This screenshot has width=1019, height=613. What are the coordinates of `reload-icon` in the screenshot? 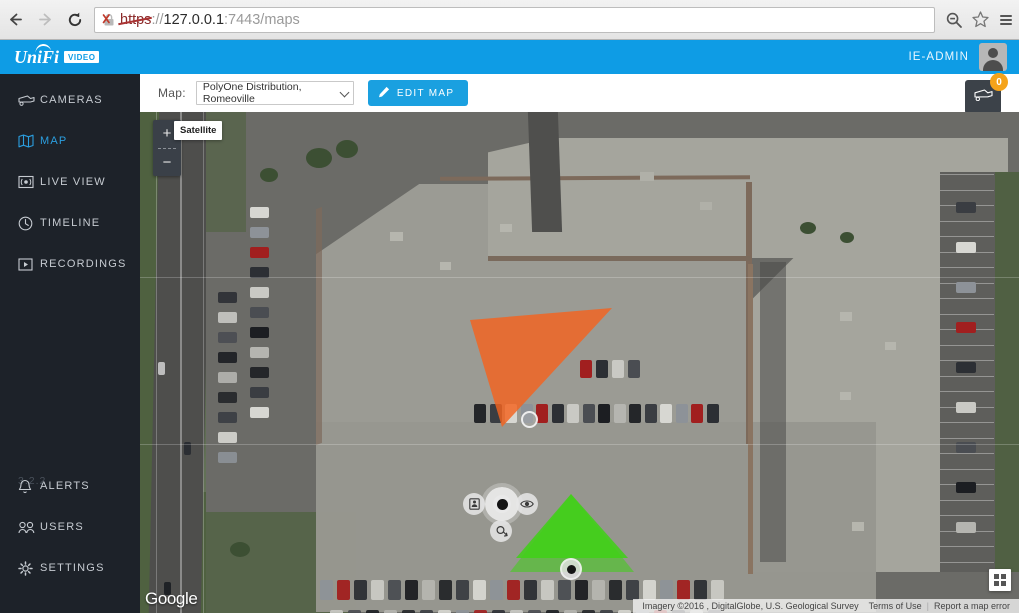 It's located at (75, 20).